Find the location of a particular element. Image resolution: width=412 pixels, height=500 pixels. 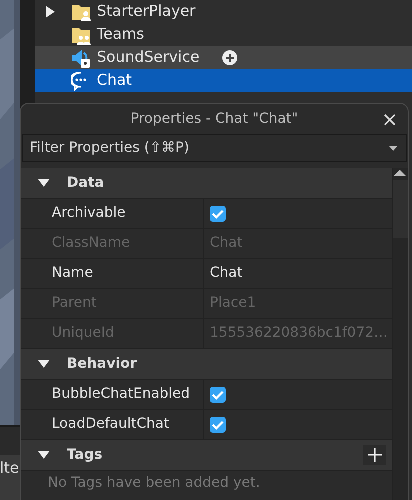

dropdown-caret-icon is located at coordinates (393, 148).